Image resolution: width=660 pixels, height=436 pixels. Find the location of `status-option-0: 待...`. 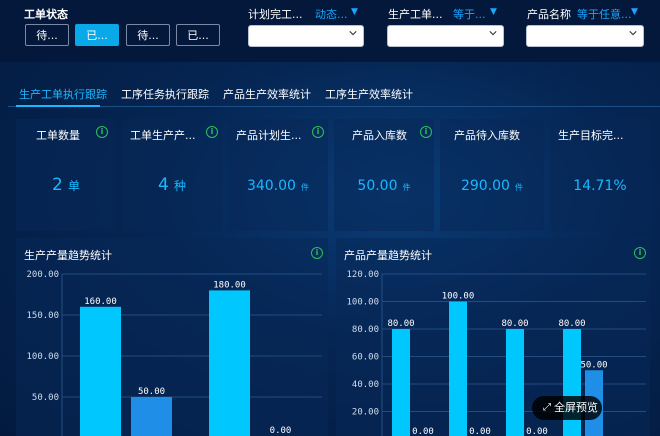

status-option-0: 待... is located at coordinates (47, 35).